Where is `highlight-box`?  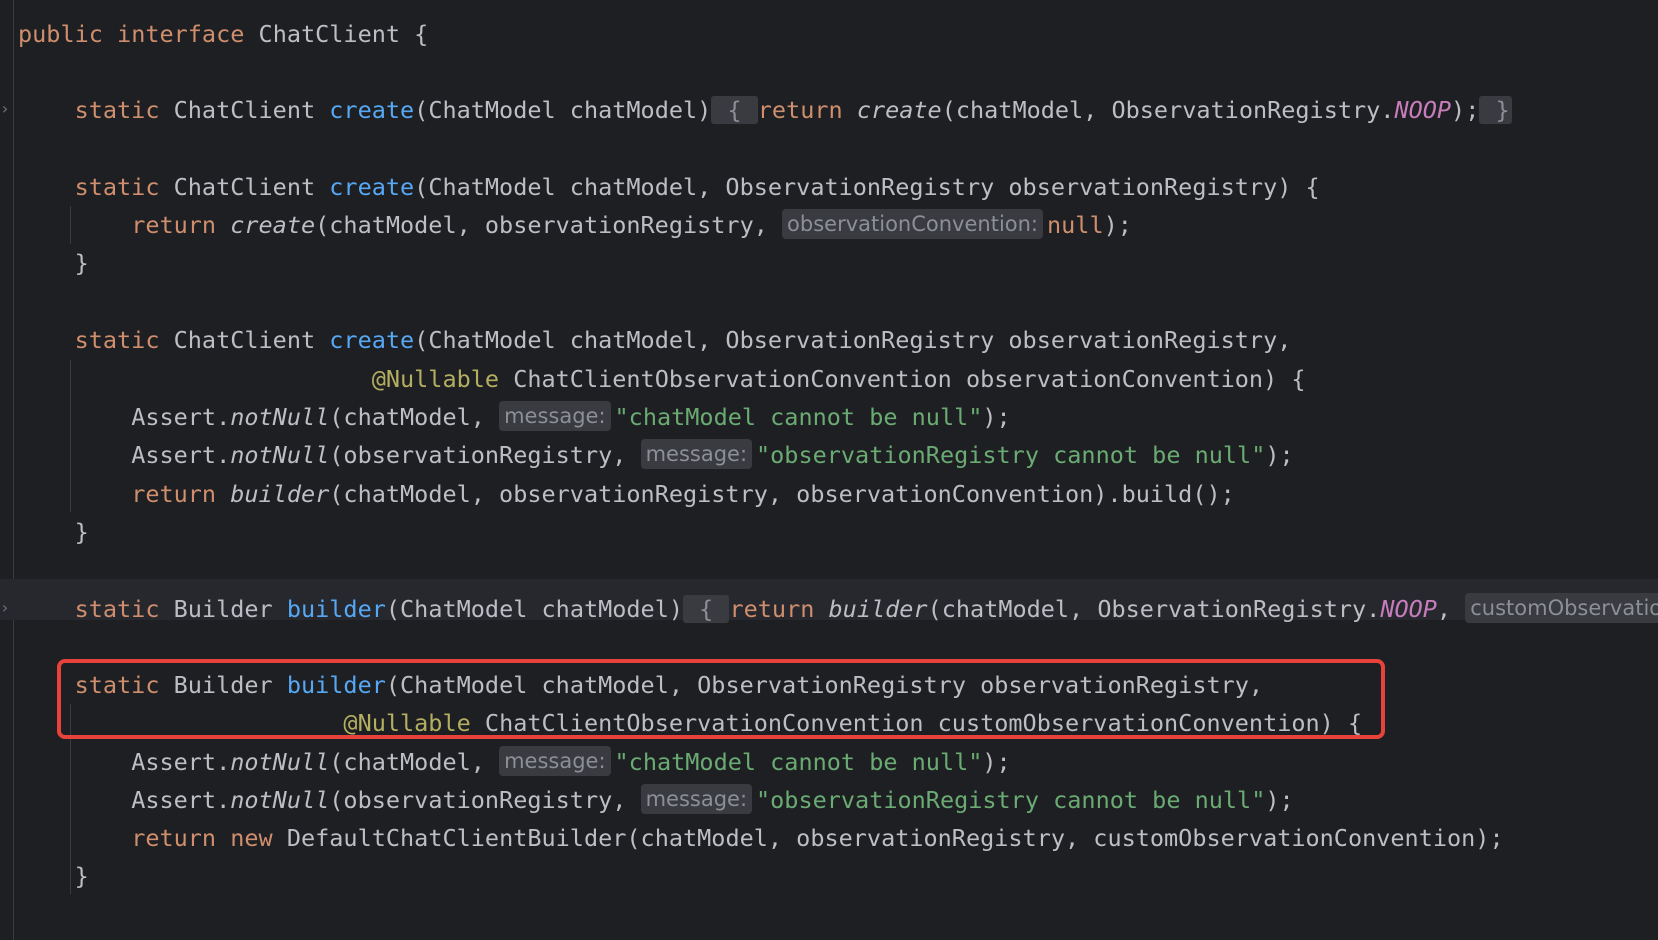 highlight-box is located at coordinates (721, 699).